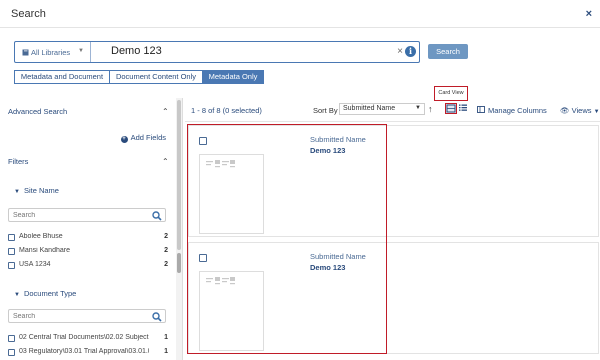 The height and width of the screenshot is (360, 600). I want to click on card-view-button, so click(451, 108).